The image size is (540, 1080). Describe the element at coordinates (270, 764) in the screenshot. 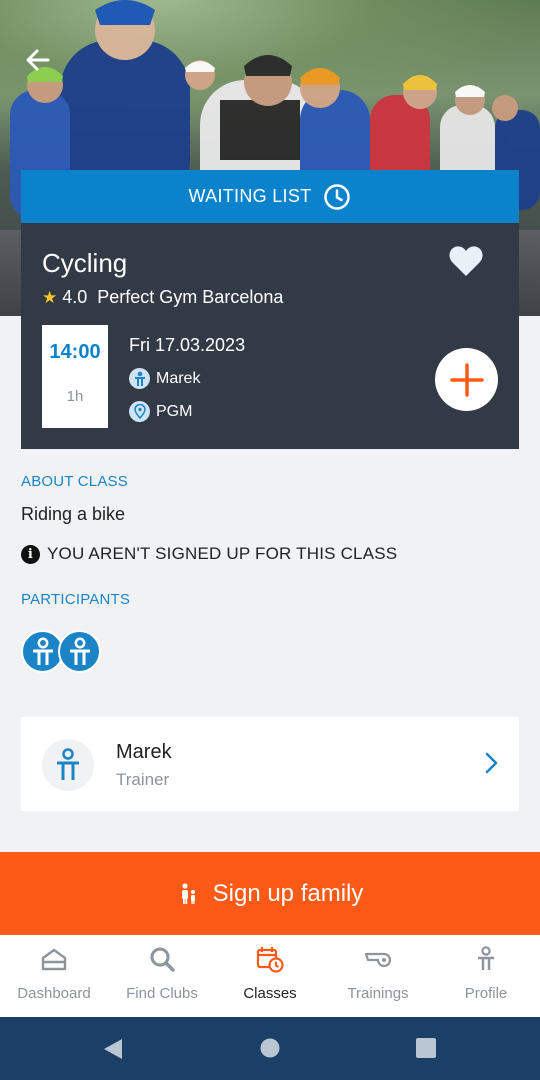

I see `trainer-card: Marek Trainer` at that location.